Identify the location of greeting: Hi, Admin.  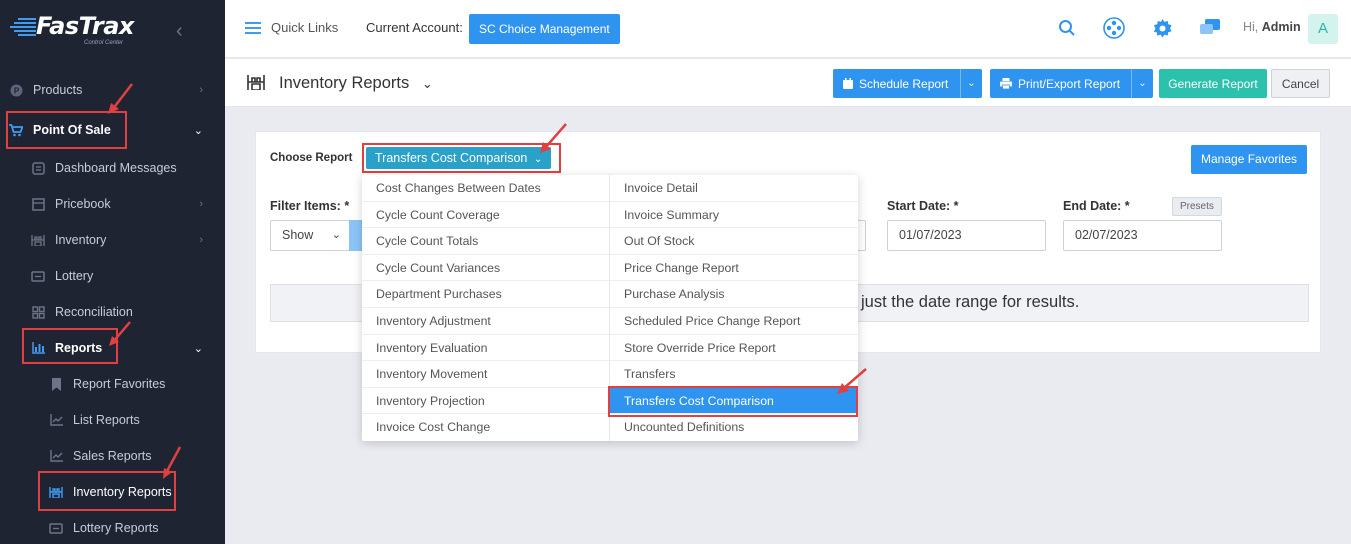
(1272, 27).